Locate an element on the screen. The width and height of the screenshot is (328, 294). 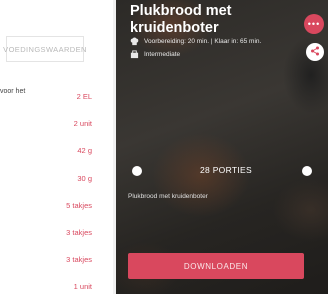
download-button: DOWNLOADEN is located at coordinates (216, 266).